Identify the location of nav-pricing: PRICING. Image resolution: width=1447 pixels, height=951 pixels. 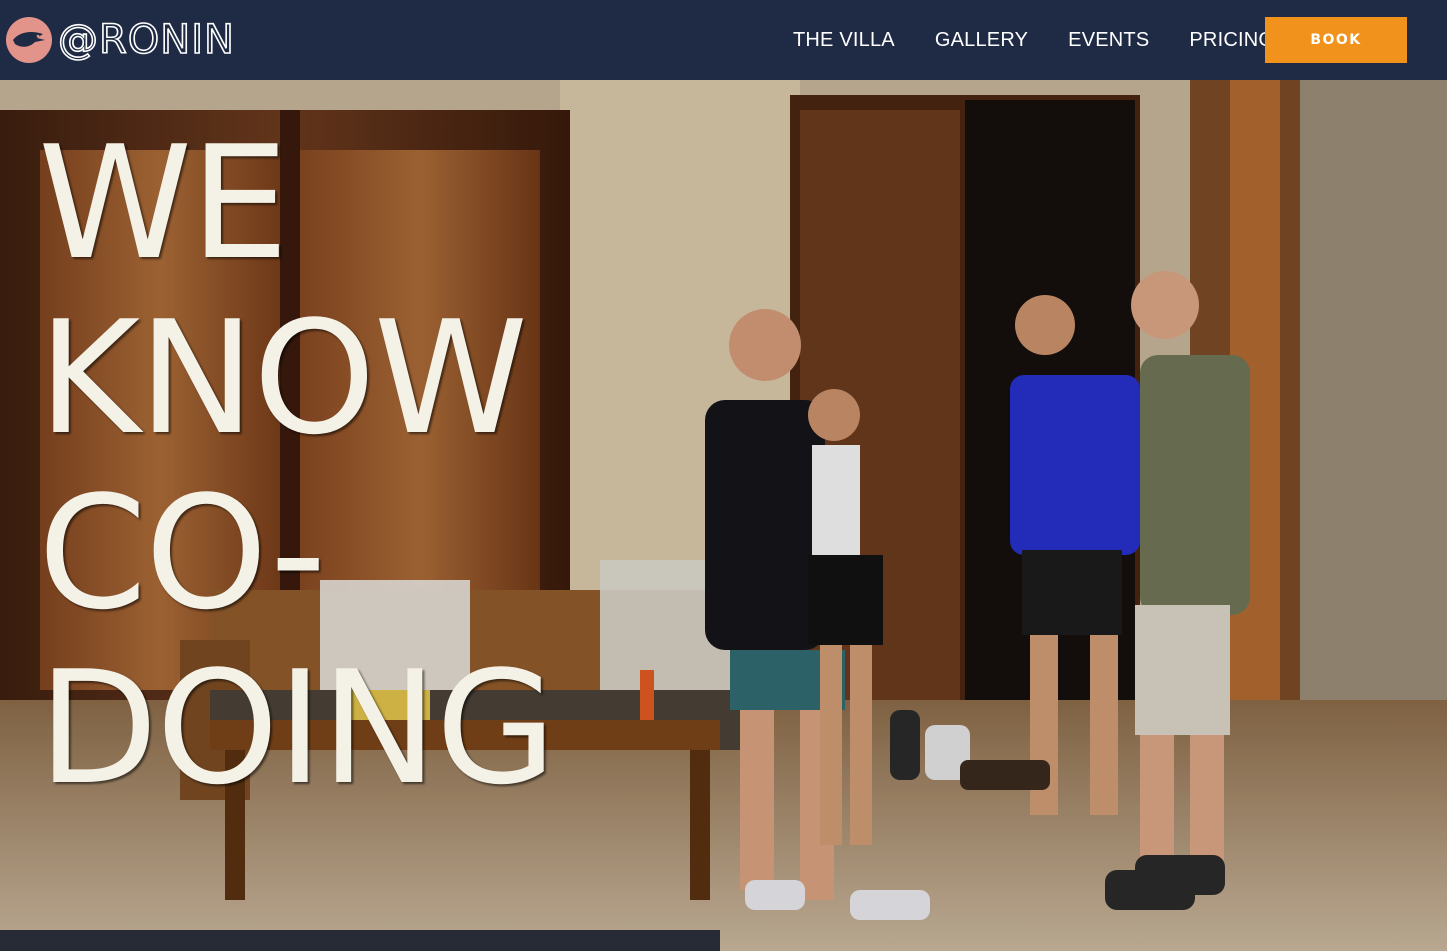
(1231, 40).